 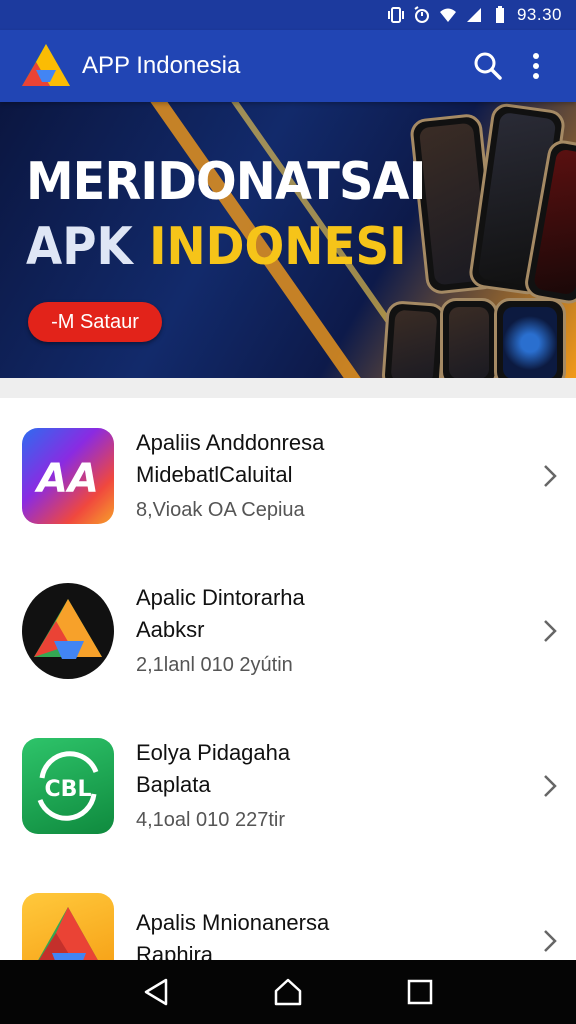 I want to click on section-divider, so click(x=288, y=388).